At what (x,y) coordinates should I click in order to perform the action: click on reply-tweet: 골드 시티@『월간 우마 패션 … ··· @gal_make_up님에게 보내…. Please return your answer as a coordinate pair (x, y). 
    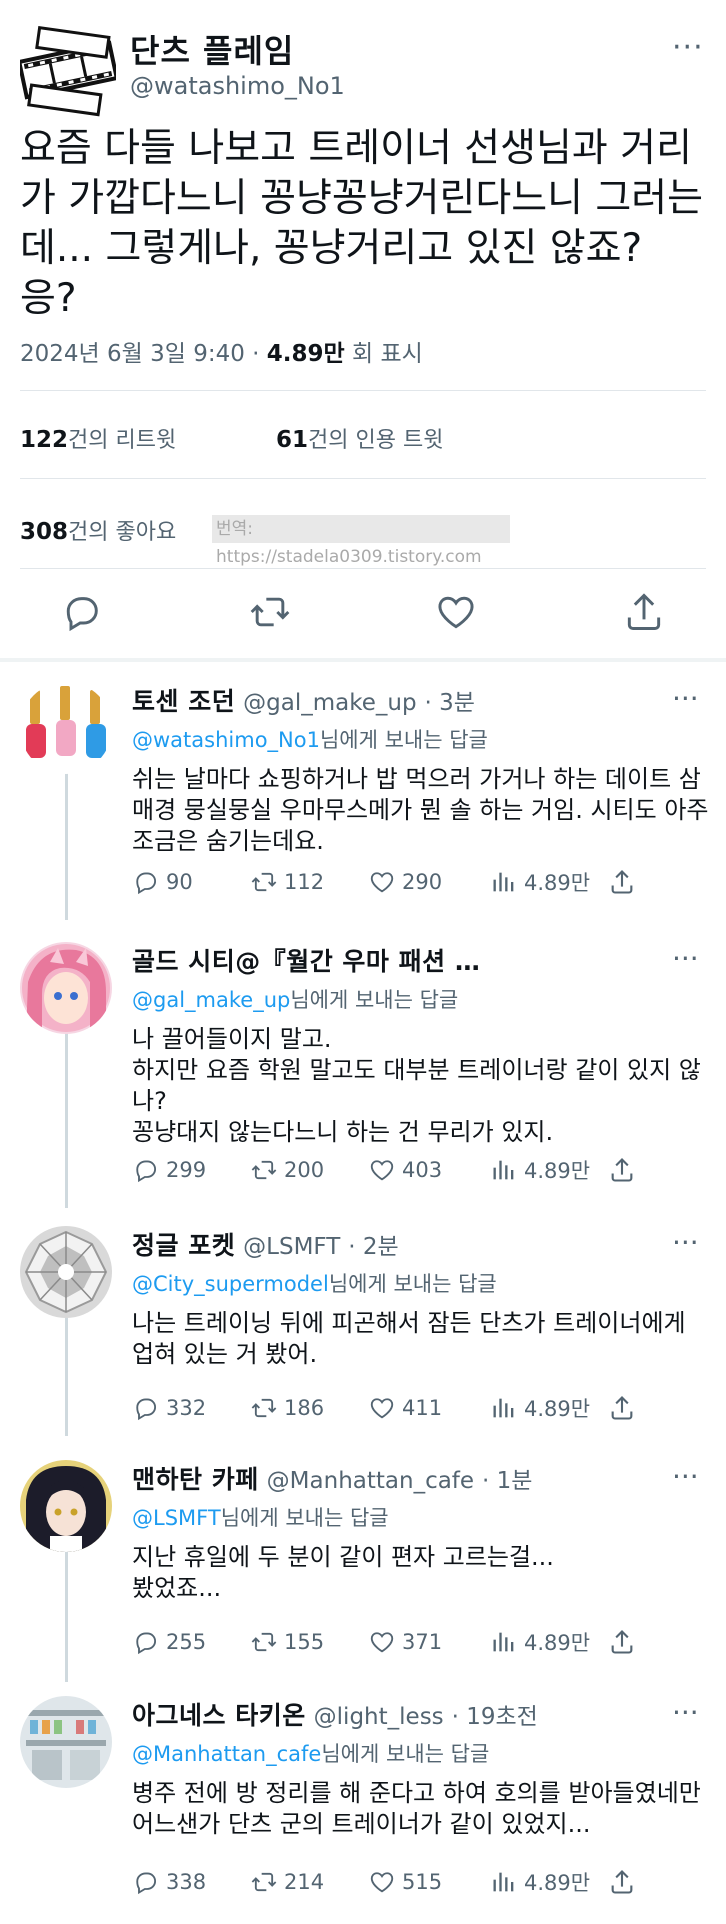
    Looking at the image, I should click on (363, 1068).